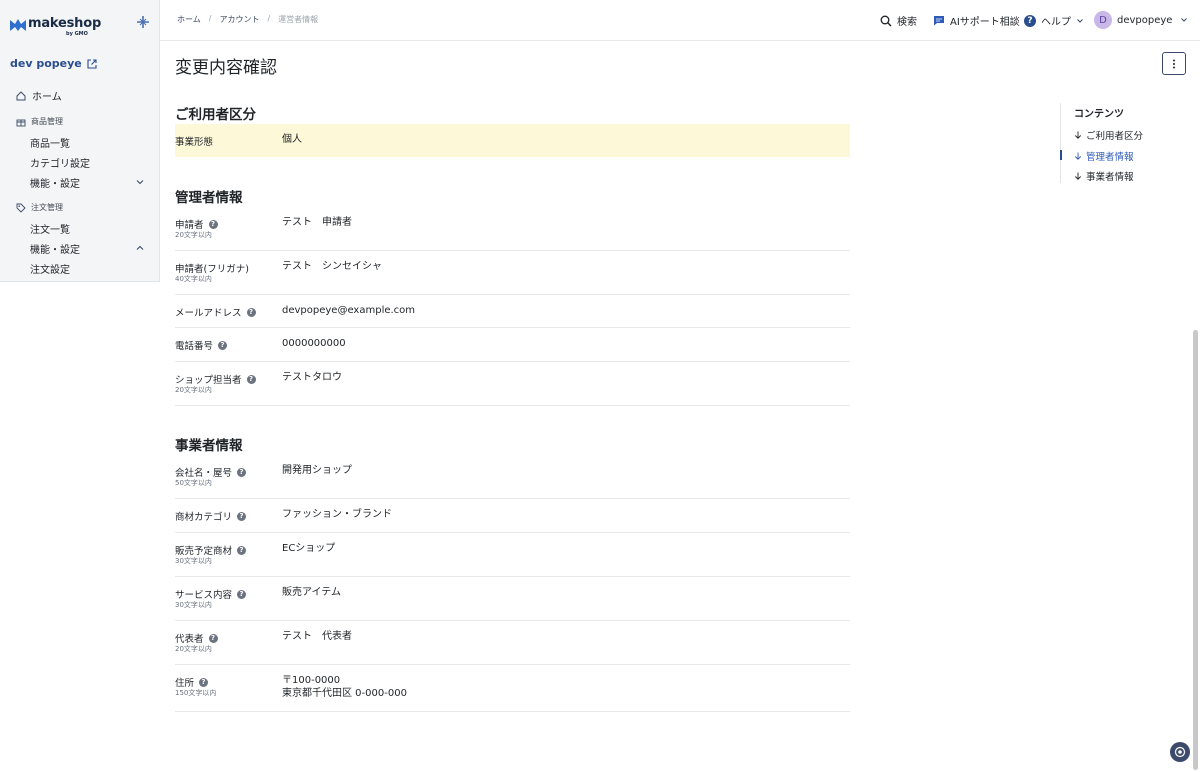 Image resolution: width=1200 pixels, height=772 pixels. What do you see at coordinates (215, 115) in the screenshot?
I see `section-title-user-type: ご利用者区分` at bounding box center [215, 115].